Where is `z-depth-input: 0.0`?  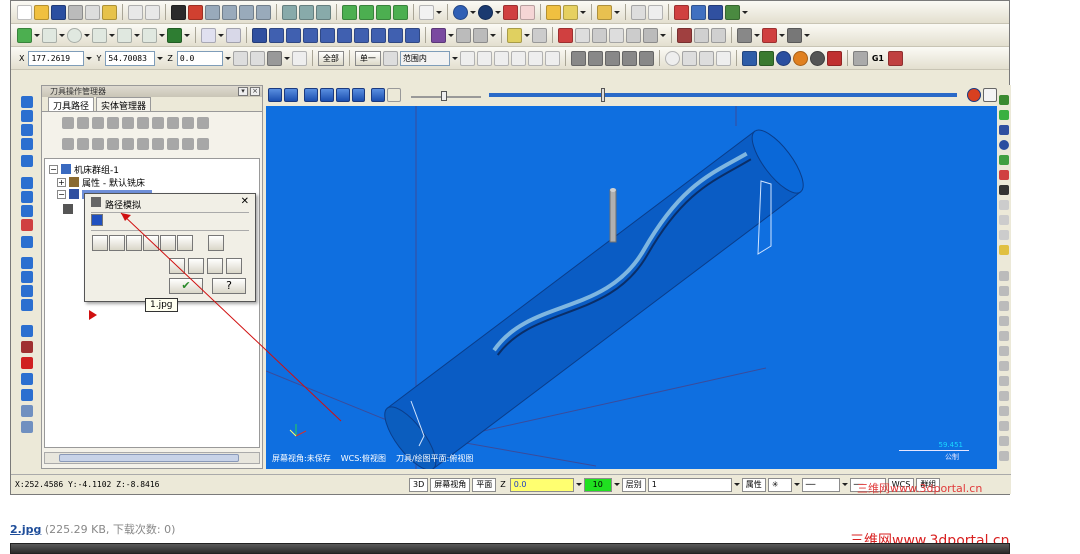 z-depth-input: 0.0 is located at coordinates (541, 484).